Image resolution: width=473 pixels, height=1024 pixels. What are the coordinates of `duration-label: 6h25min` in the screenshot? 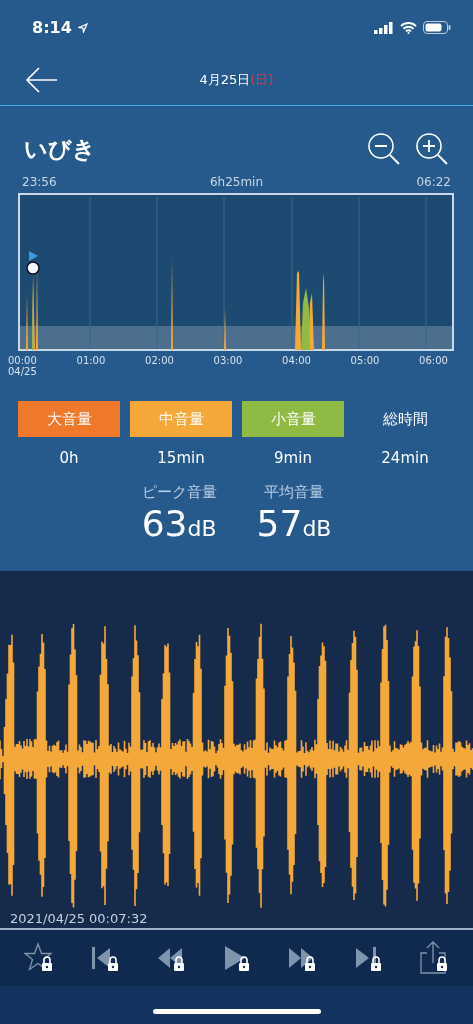 It's located at (236, 182).